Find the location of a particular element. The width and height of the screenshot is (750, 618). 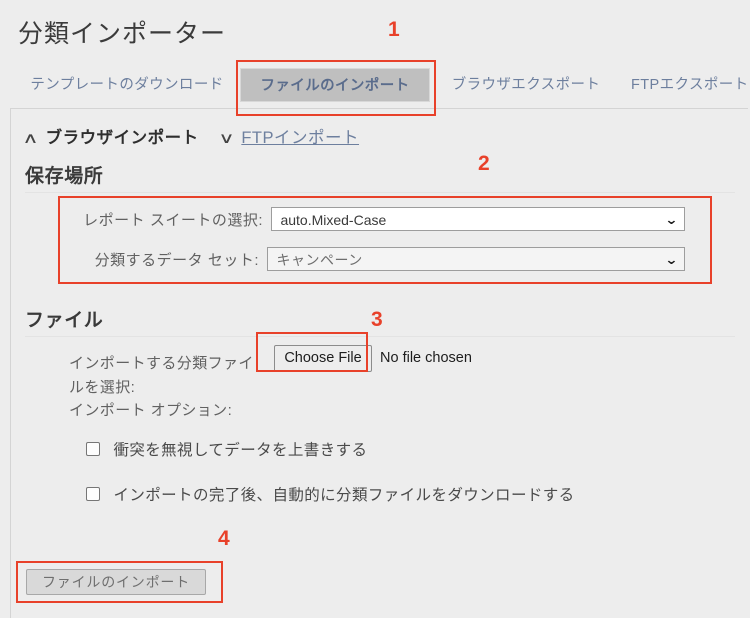

annotation-number-3: 3 is located at coordinates (377, 319).